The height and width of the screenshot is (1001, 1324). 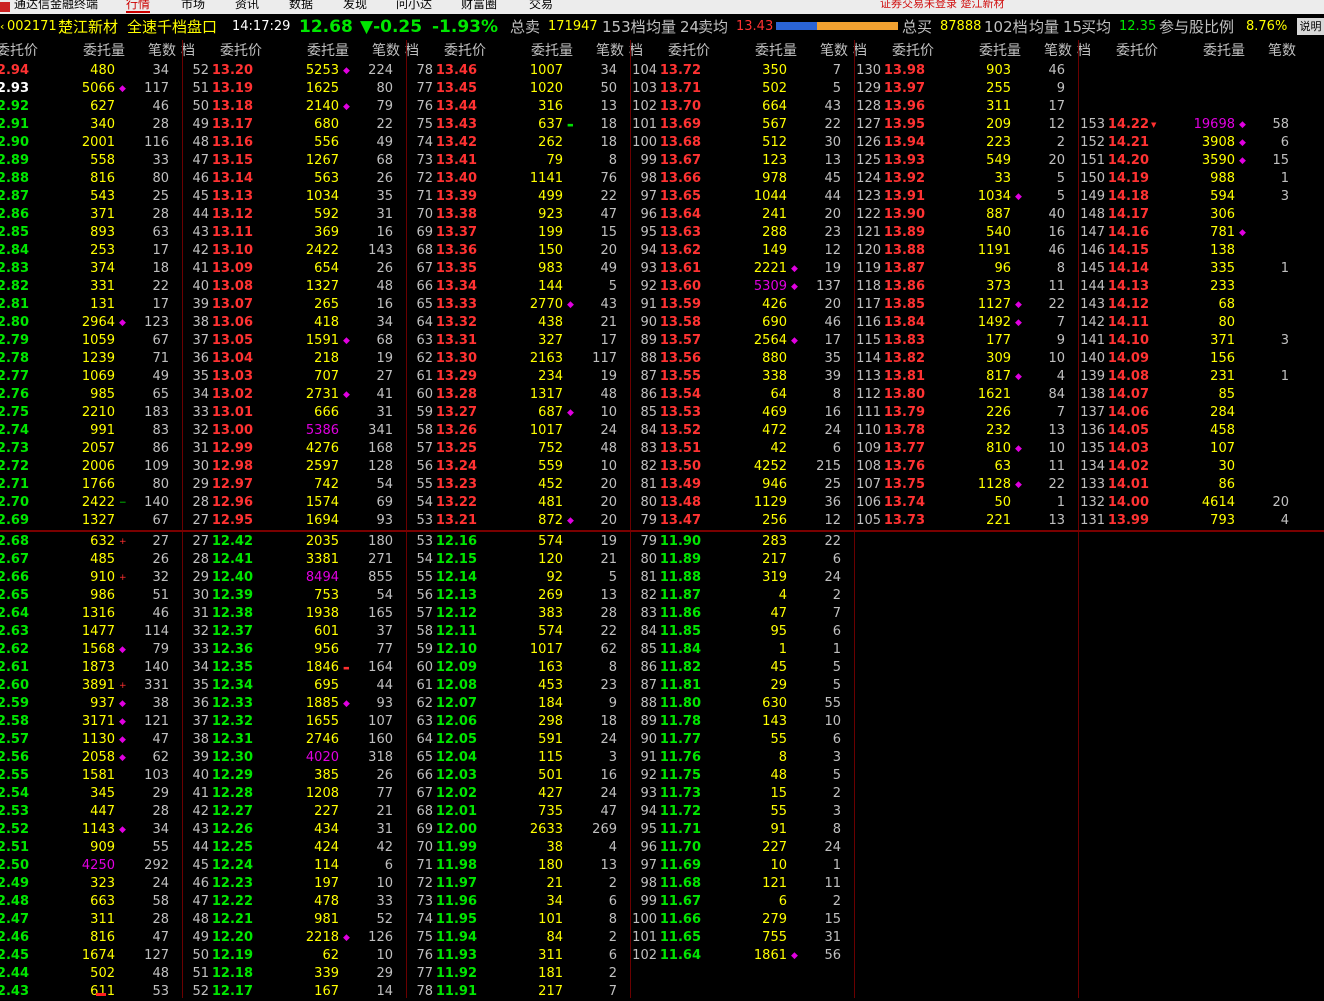 I want to click on buy-level-row: 75 11.94 84 2, so click(x=517, y=938).